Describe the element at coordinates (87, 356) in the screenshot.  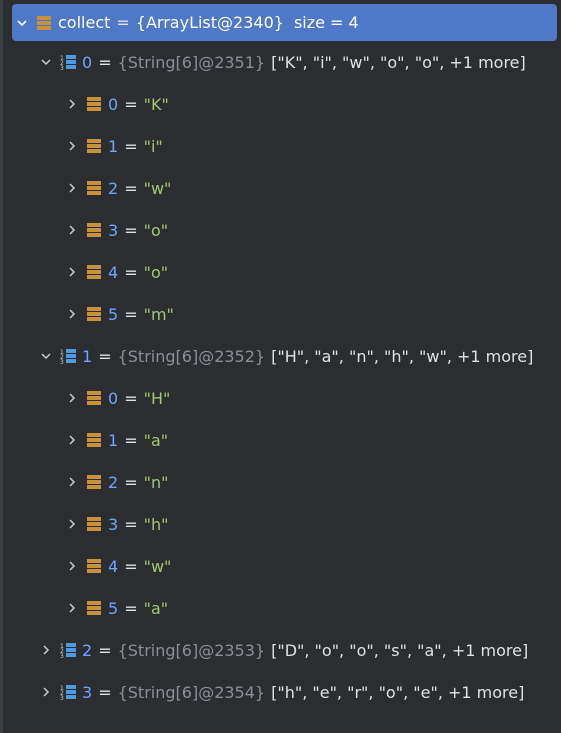
I see `item-index: 1` at that location.